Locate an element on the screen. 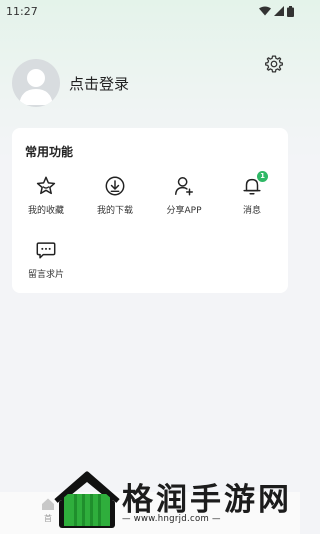 Image resolution: width=320 pixels, height=534 pixels. gear-icon is located at coordinates (274, 64).